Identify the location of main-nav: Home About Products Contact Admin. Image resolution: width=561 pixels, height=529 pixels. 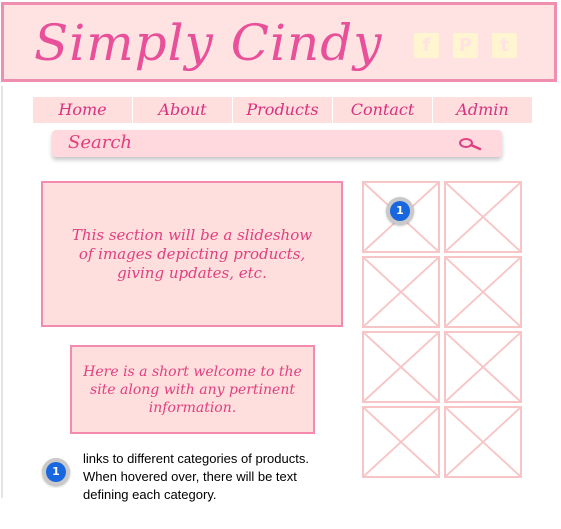
(282, 109).